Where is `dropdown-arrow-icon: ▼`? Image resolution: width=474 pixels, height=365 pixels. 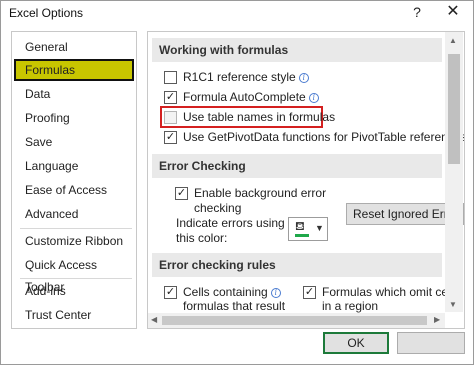
dropdown-arrow-icon: ▼ is located at coordinates (319, 228).